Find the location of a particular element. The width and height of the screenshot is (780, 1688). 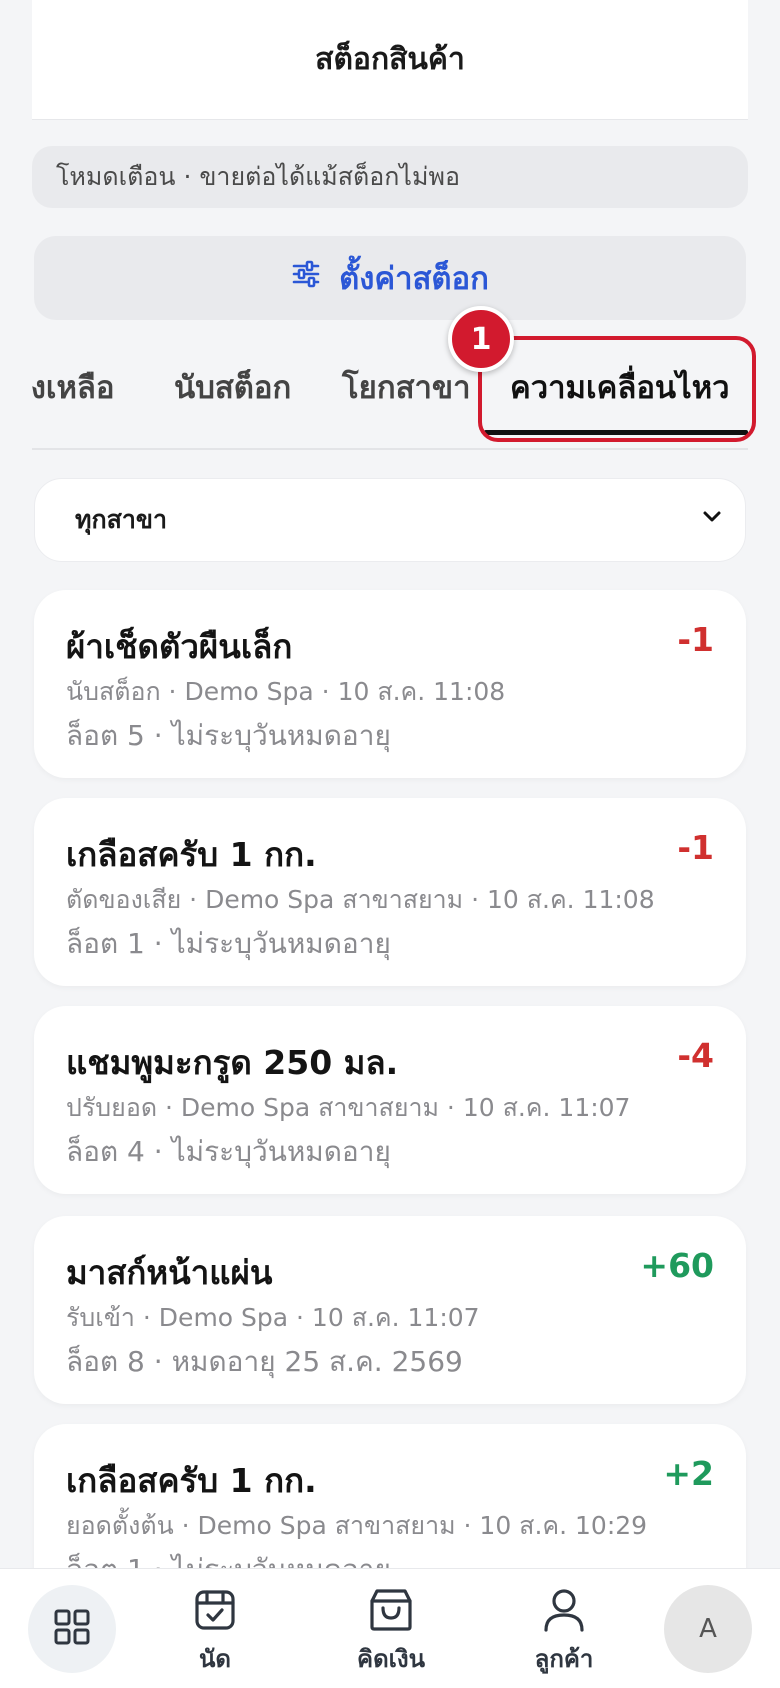

nav-appointments: นัด is located at coordinates (215, 1632).